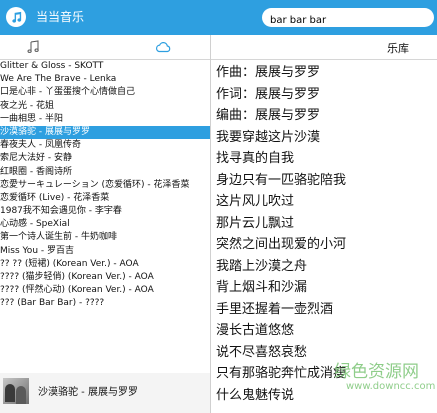  Describe the element at coordinates (268, 72) in the screenshot. I see `lyric-line: 作曲：展展与罗罗` at that location.